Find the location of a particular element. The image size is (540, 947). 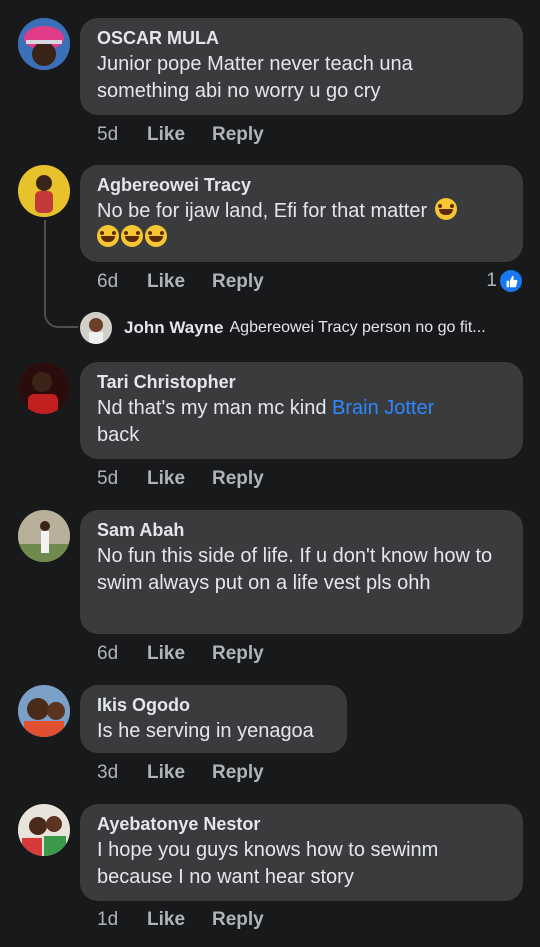

mention-link: Brain Jotter is located at coordinates (383, 408).